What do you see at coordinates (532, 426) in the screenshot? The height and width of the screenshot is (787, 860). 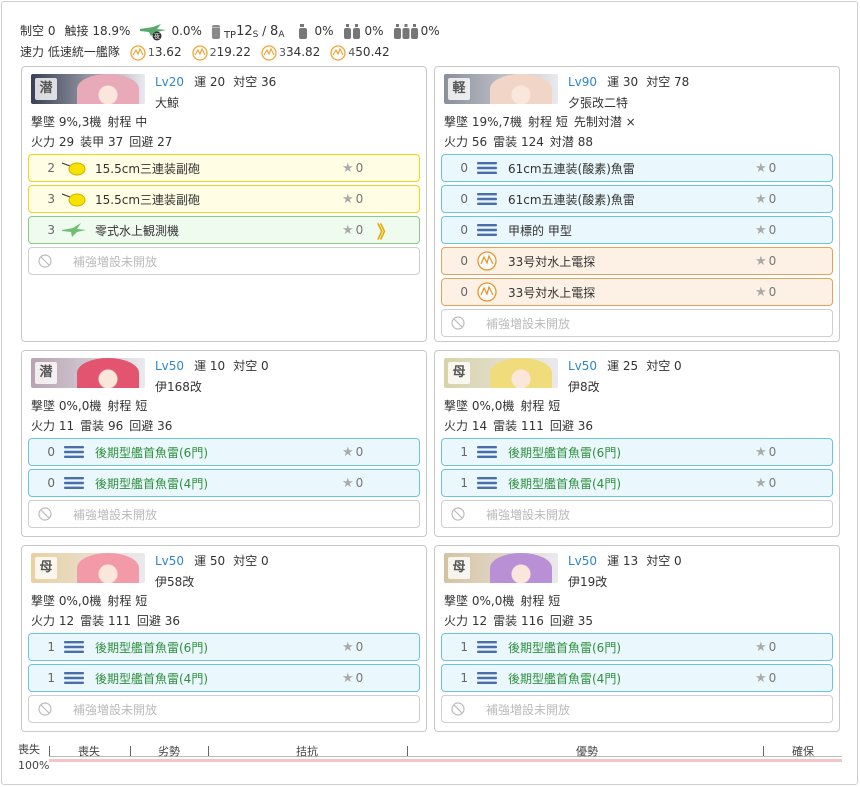 I see `ship-second-stat: 111` at bounding box center [532, 426].